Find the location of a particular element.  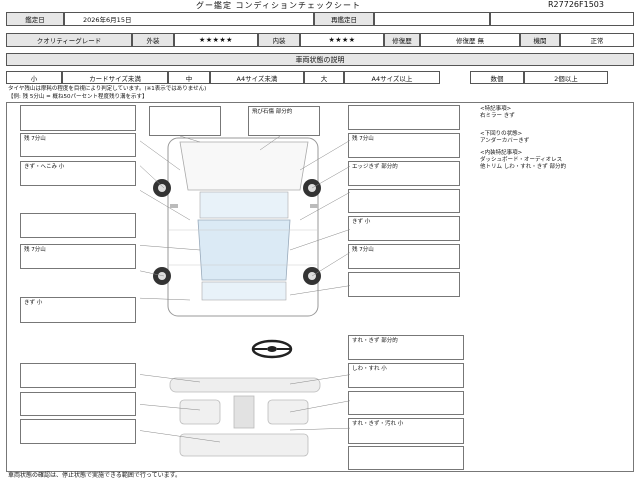

wheel-rear-left-icon is located at coordinates (162, 276).